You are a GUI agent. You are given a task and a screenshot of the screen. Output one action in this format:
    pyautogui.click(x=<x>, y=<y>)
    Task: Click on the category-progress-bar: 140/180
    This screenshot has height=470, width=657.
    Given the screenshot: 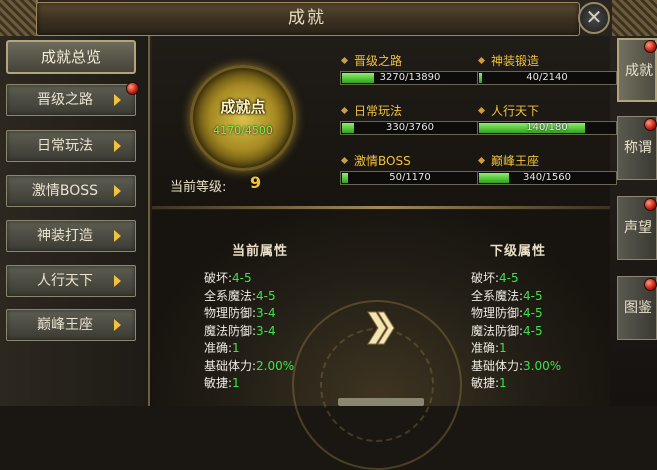 What is the action you would take?
    pyautogui.click(x=547, y=128)
    